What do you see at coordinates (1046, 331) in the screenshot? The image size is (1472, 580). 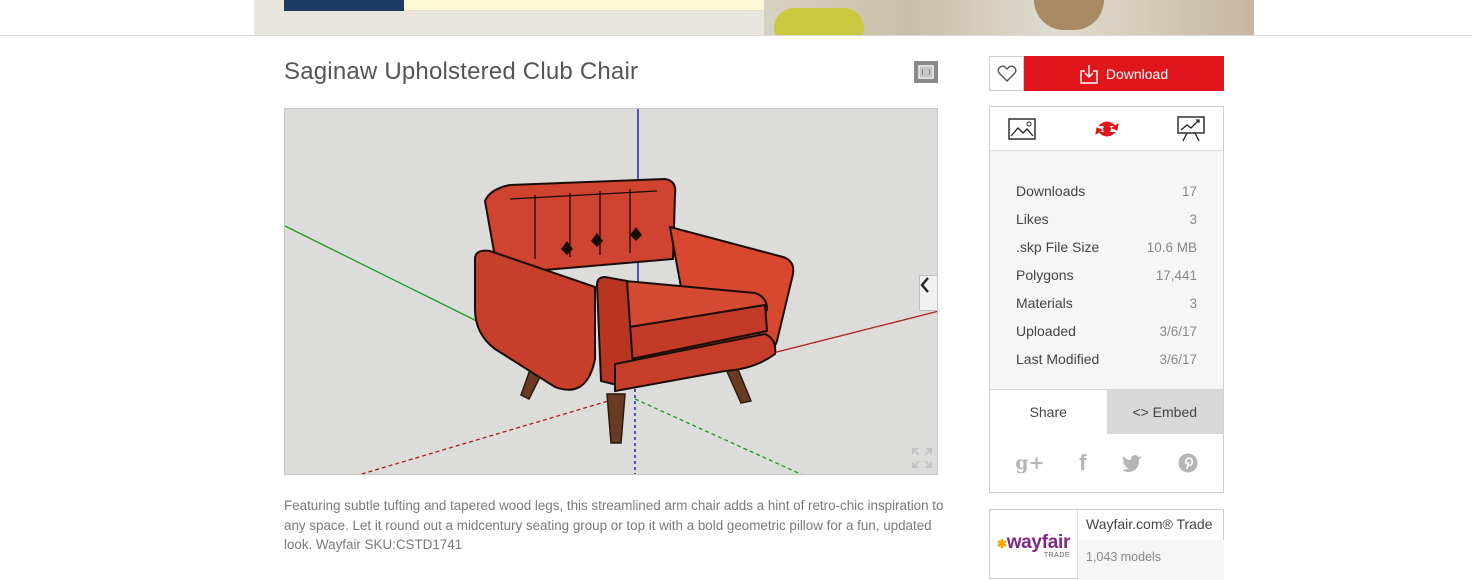 I see `stat-label: Uploaded` at bounding box center [1046, 331].